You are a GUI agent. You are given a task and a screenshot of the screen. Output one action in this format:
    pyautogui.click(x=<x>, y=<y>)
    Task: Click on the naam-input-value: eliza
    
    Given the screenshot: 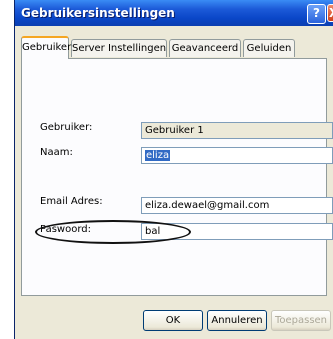 What is the action you would take?
    pyautogui.click(x=158, y=155)
    